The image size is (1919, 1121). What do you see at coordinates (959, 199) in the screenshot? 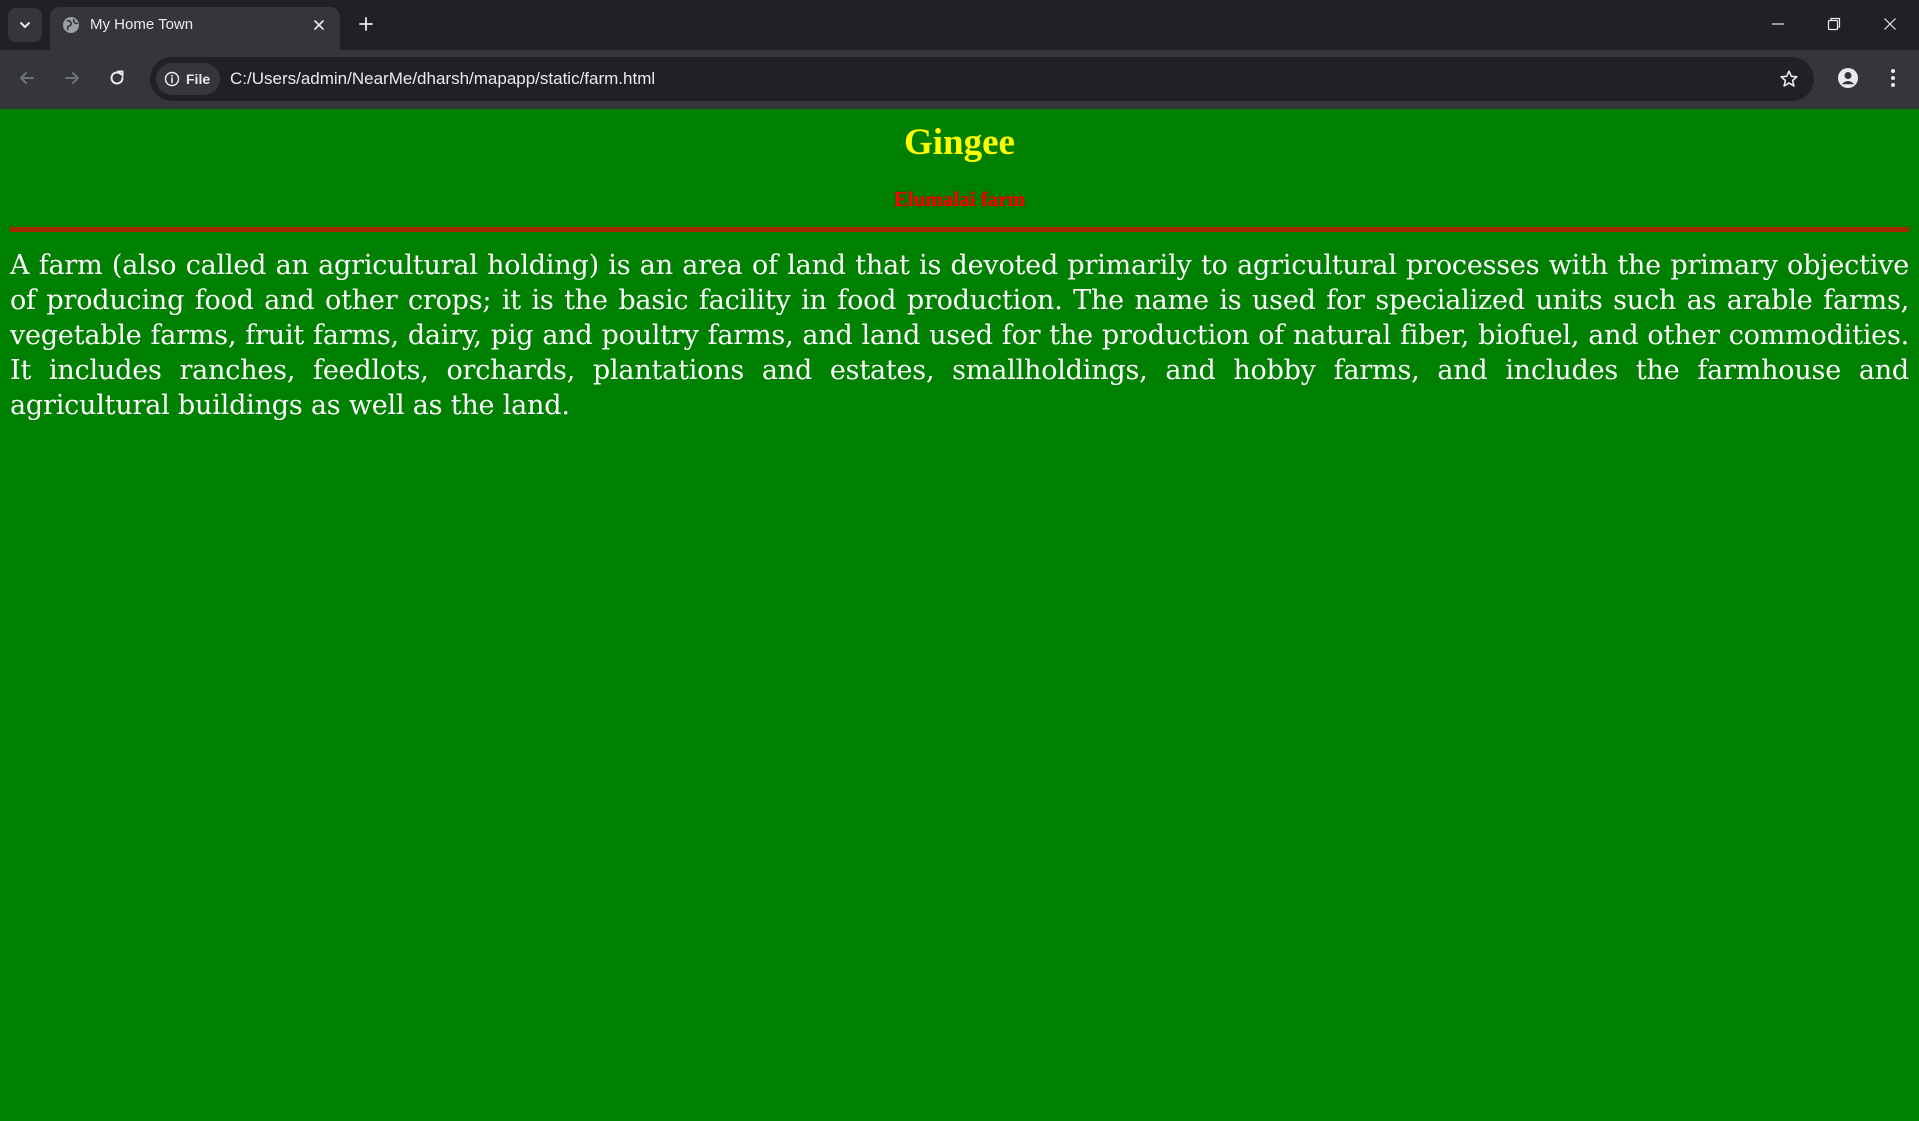
I see `page-subtitle: Elumalai farm` at bounding box center [959, 199].